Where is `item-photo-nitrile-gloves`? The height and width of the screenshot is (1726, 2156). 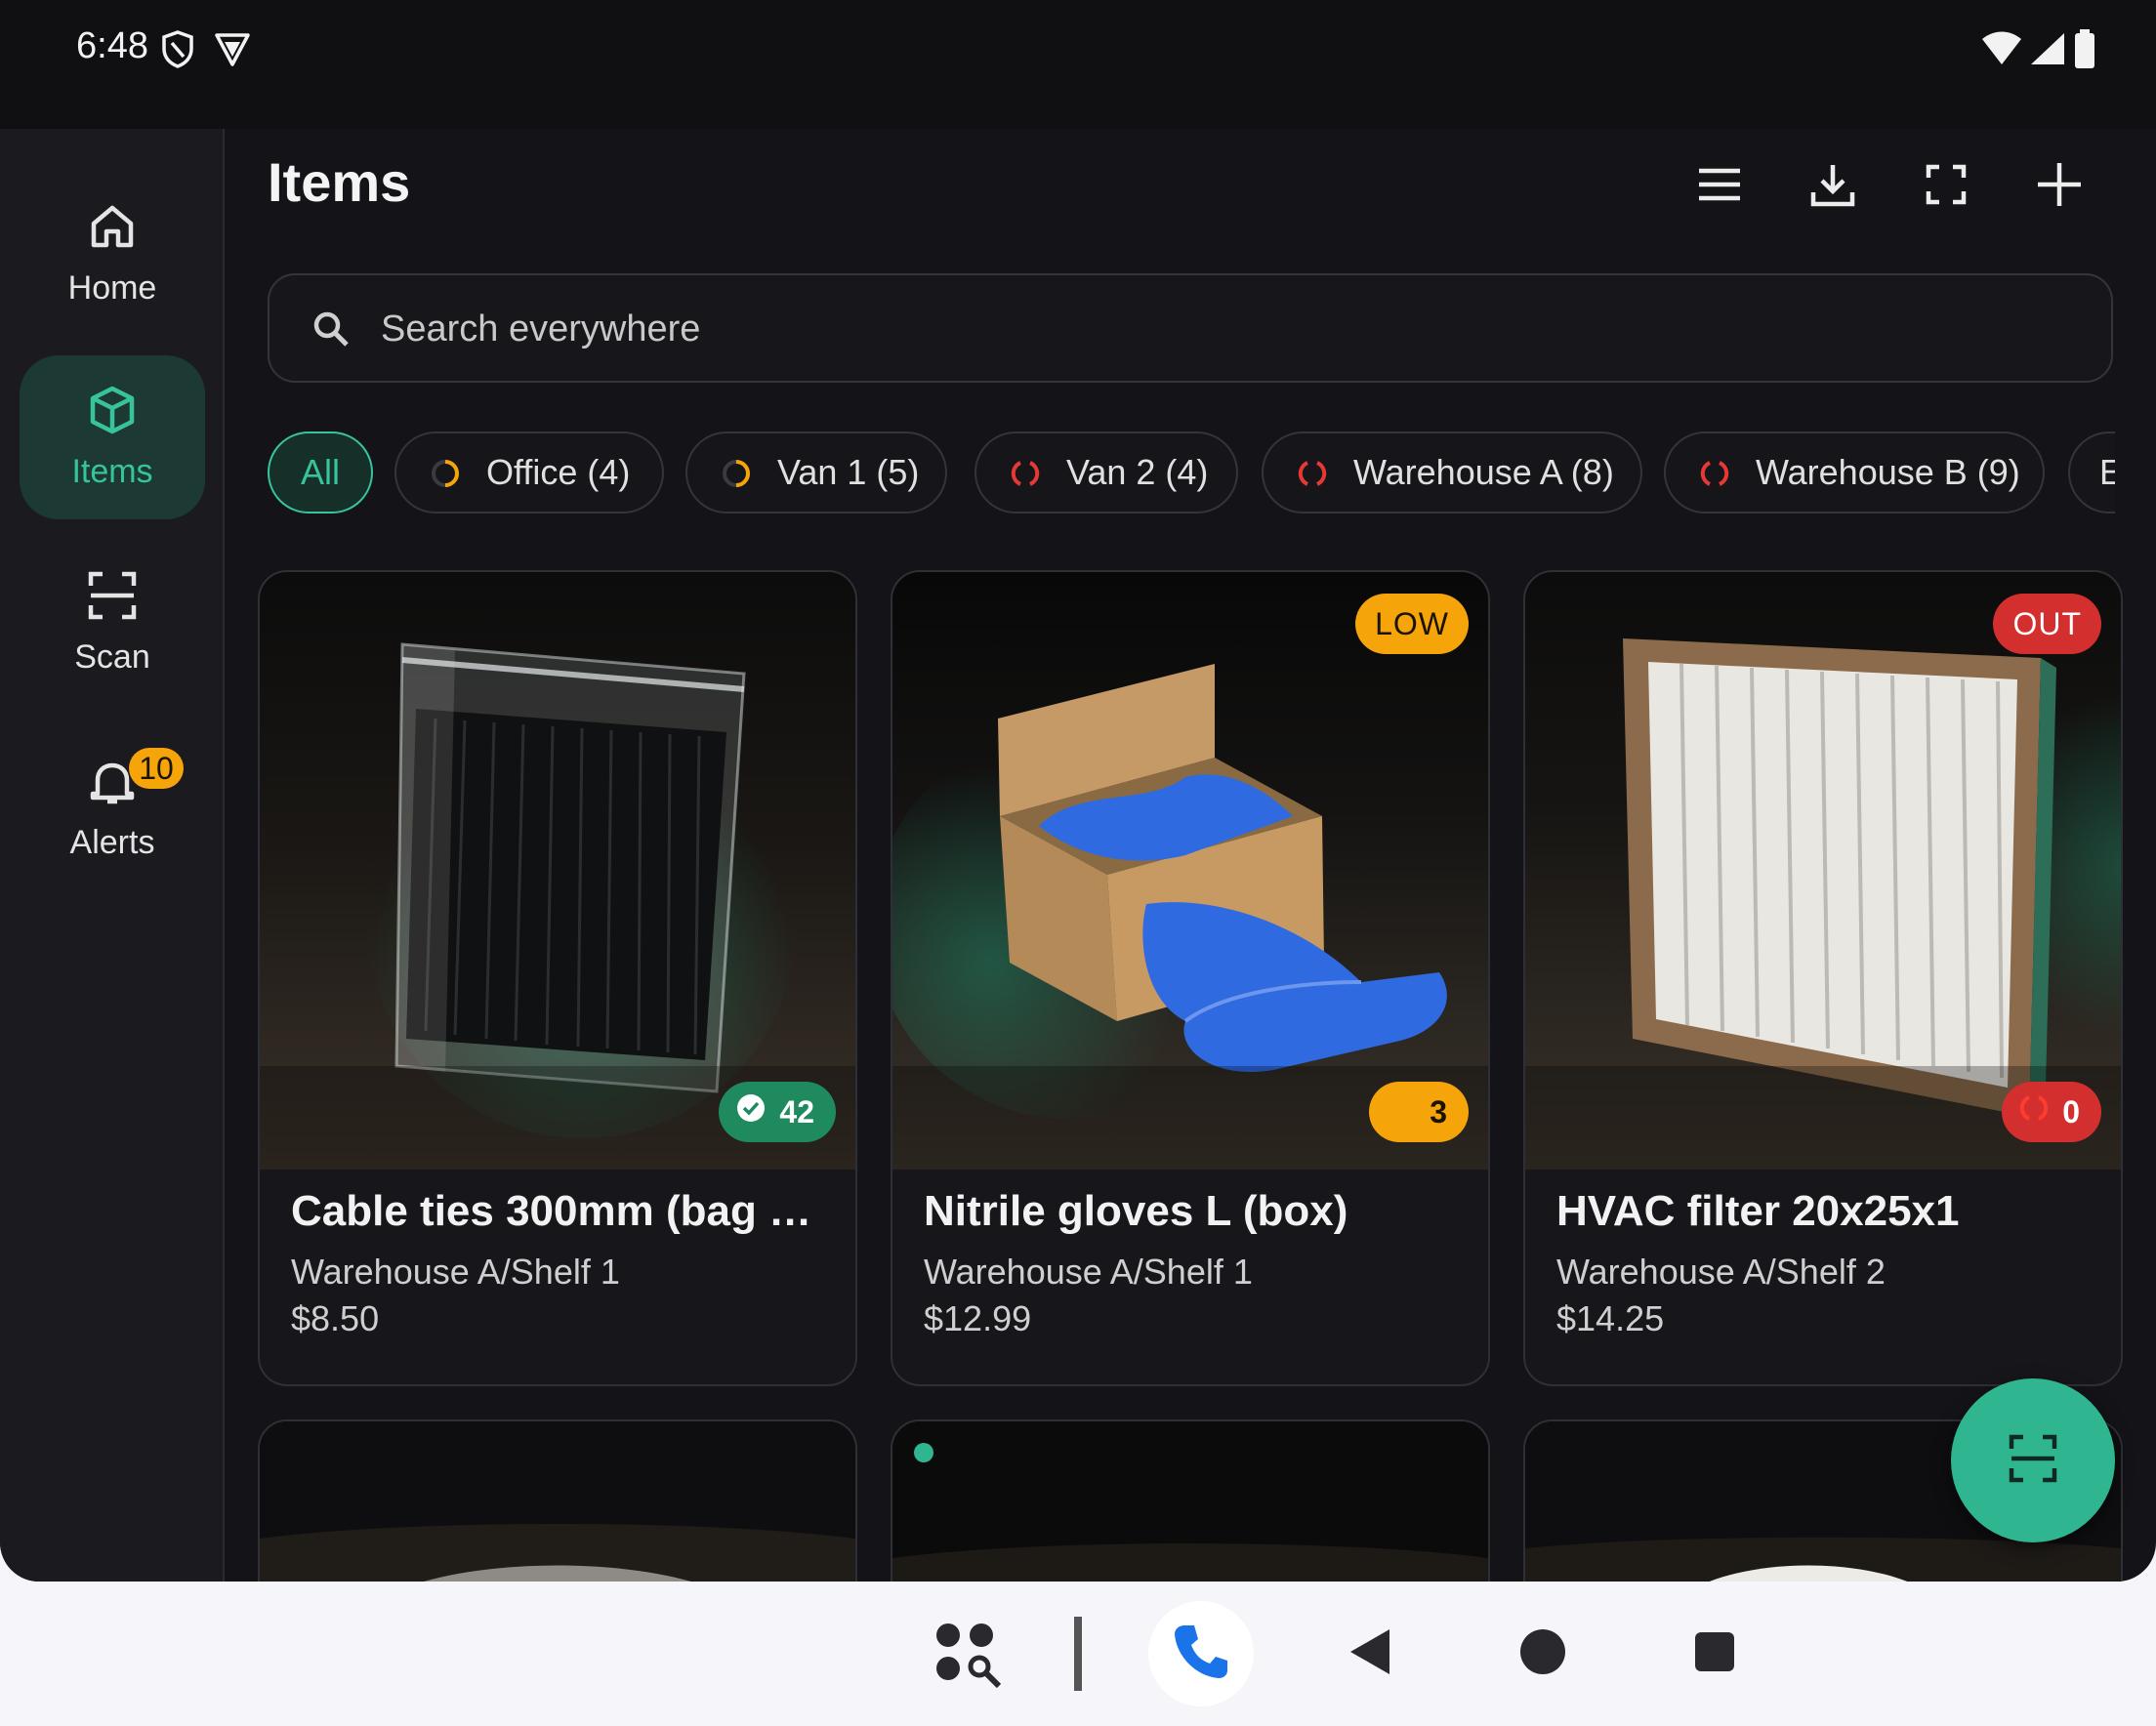 item-photo-nitrile-gloves is located at coordinates (1190, 871).